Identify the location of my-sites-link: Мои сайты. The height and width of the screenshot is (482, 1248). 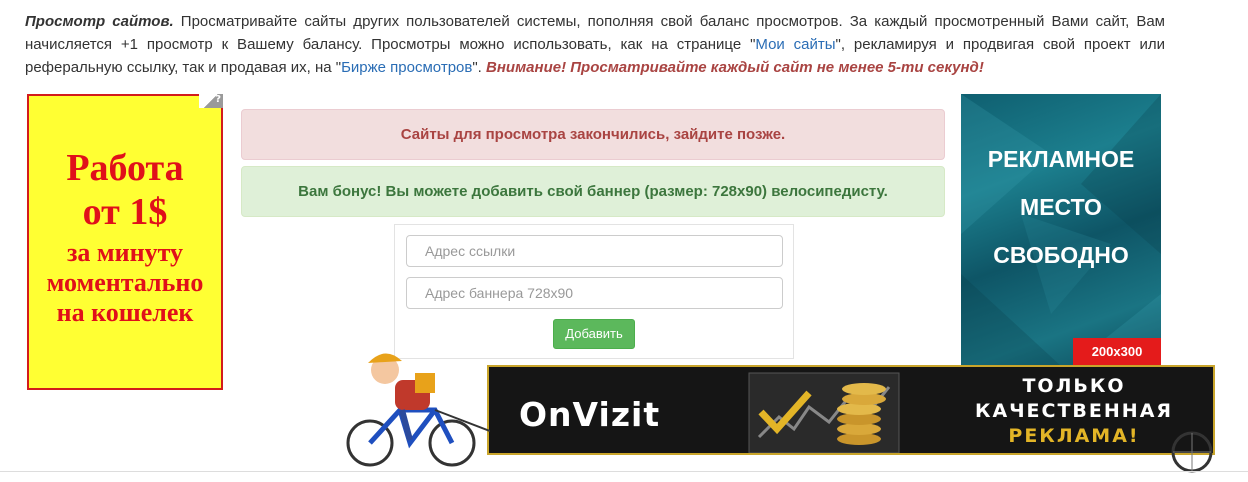
(795, 44).